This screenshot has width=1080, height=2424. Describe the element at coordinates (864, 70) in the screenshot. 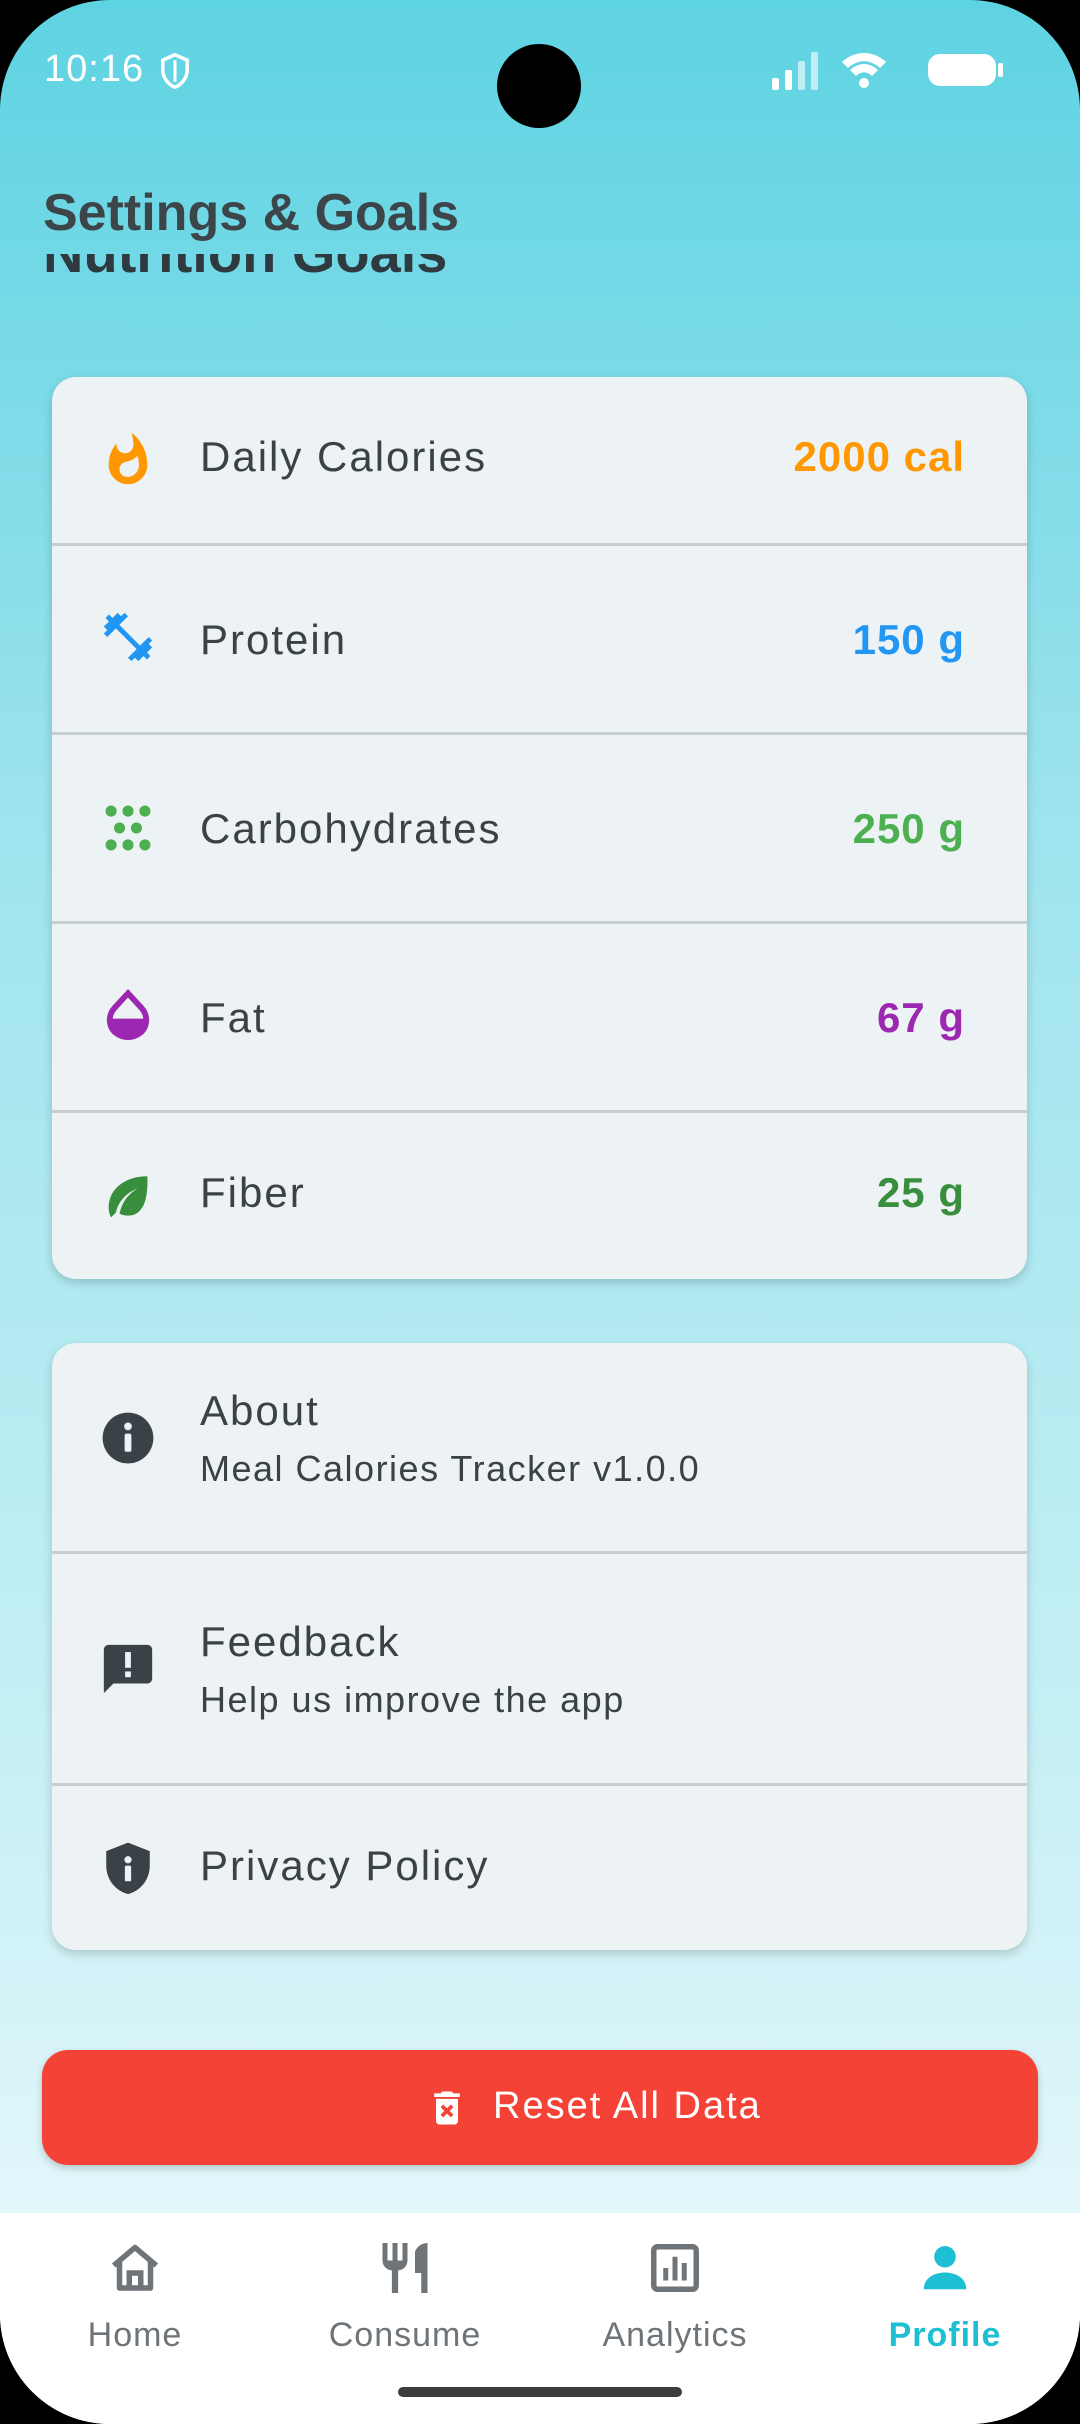

I see `wifi-icon` at that location.